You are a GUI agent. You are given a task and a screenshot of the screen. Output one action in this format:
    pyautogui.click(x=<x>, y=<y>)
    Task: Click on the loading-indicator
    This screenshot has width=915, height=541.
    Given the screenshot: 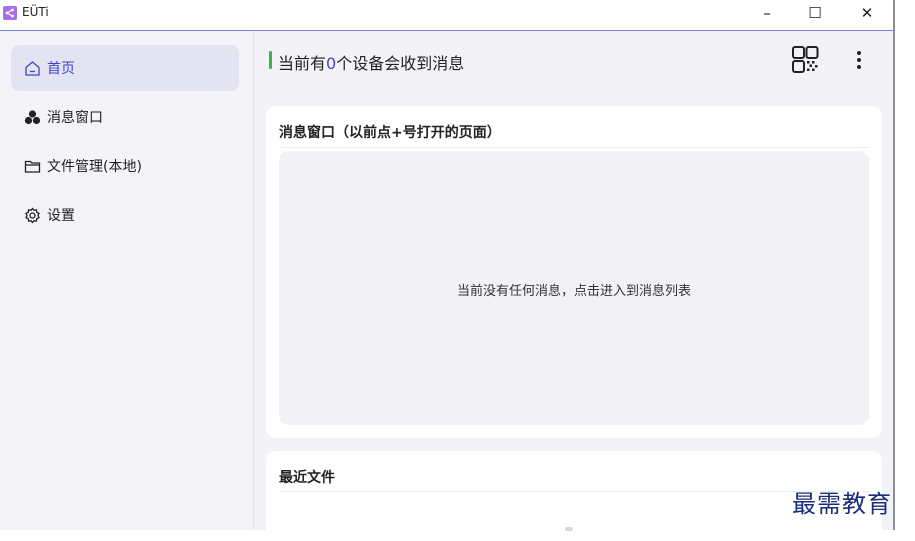 What is the action you would take?
    pyautogui.click(x=569, y=529)
    